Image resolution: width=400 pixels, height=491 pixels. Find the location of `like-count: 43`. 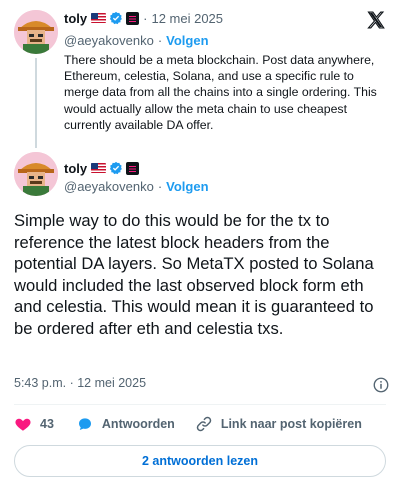

like-count: 43 is located at coordinates (47, 424).